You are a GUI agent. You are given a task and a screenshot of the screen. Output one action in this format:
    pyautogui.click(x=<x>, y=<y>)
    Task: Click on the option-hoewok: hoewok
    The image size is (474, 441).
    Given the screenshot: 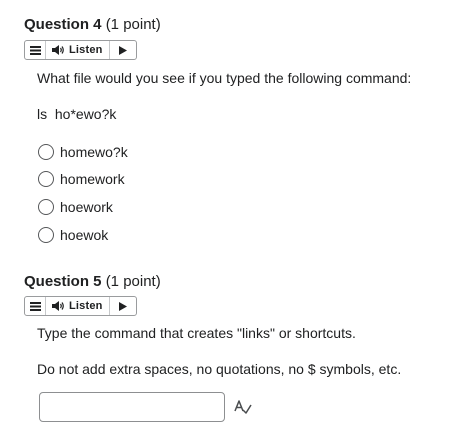 What is the action you would take?
    pyautogui.click(x=73, y=235)
    